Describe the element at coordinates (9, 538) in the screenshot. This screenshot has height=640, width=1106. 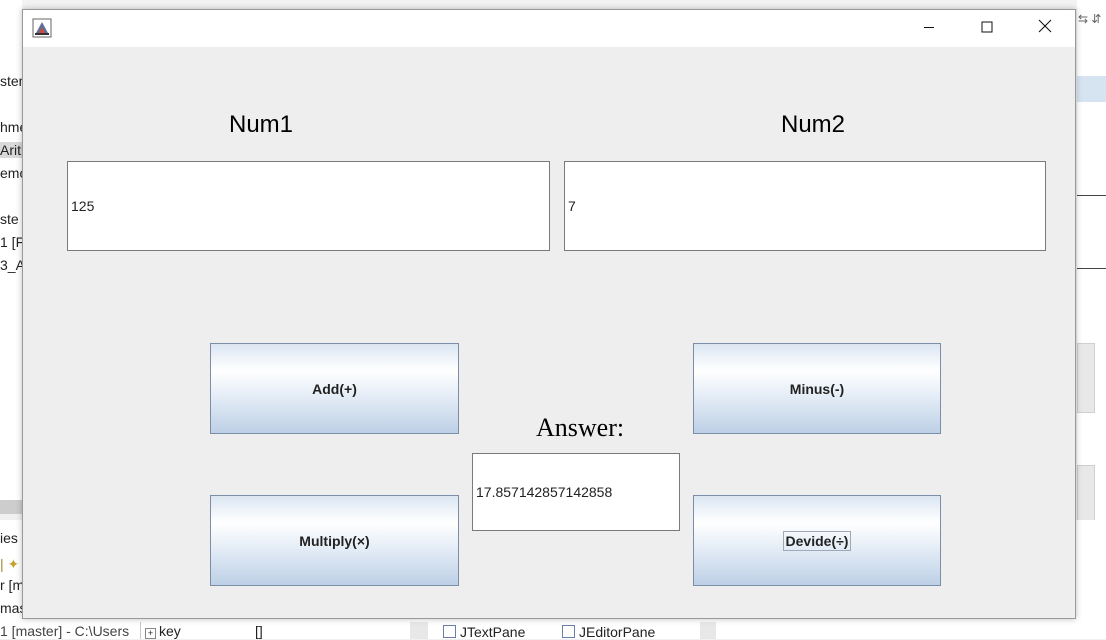
I see `ide-properties-tab: ies` at that location.